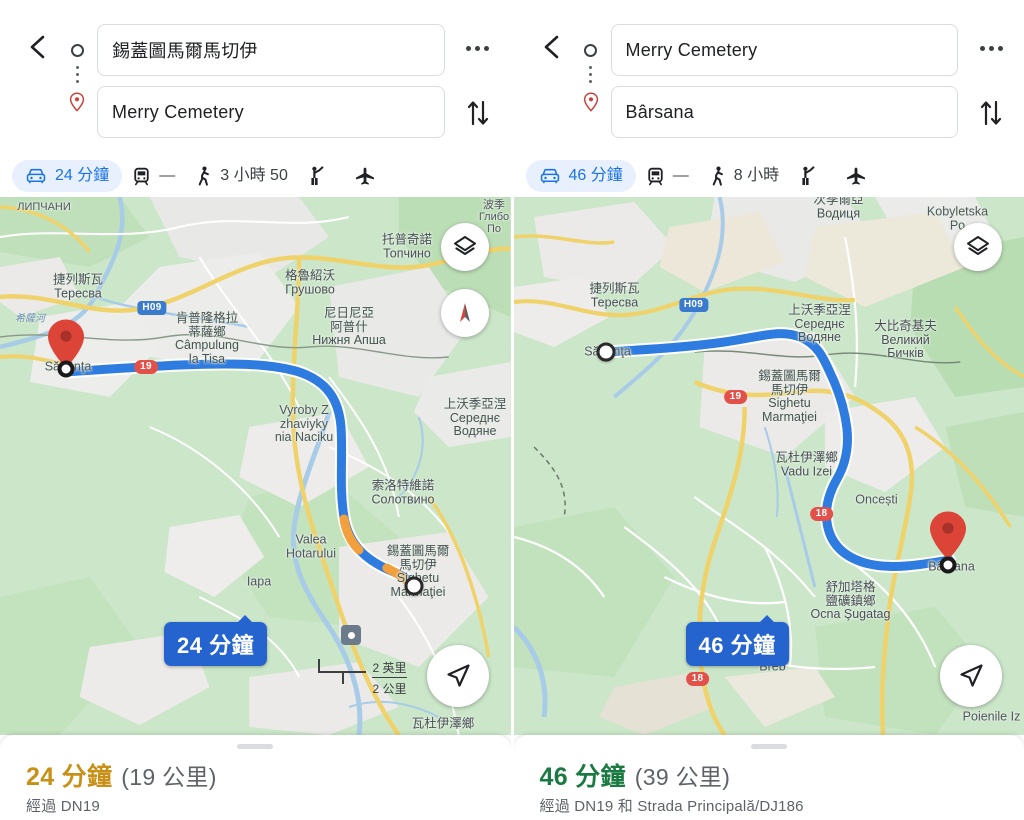 The image size is (1024, 820). Describe the element at coordinates (756, 175) in the screenshot. I see `mode-walking-label-right: 8 小時` at that location.